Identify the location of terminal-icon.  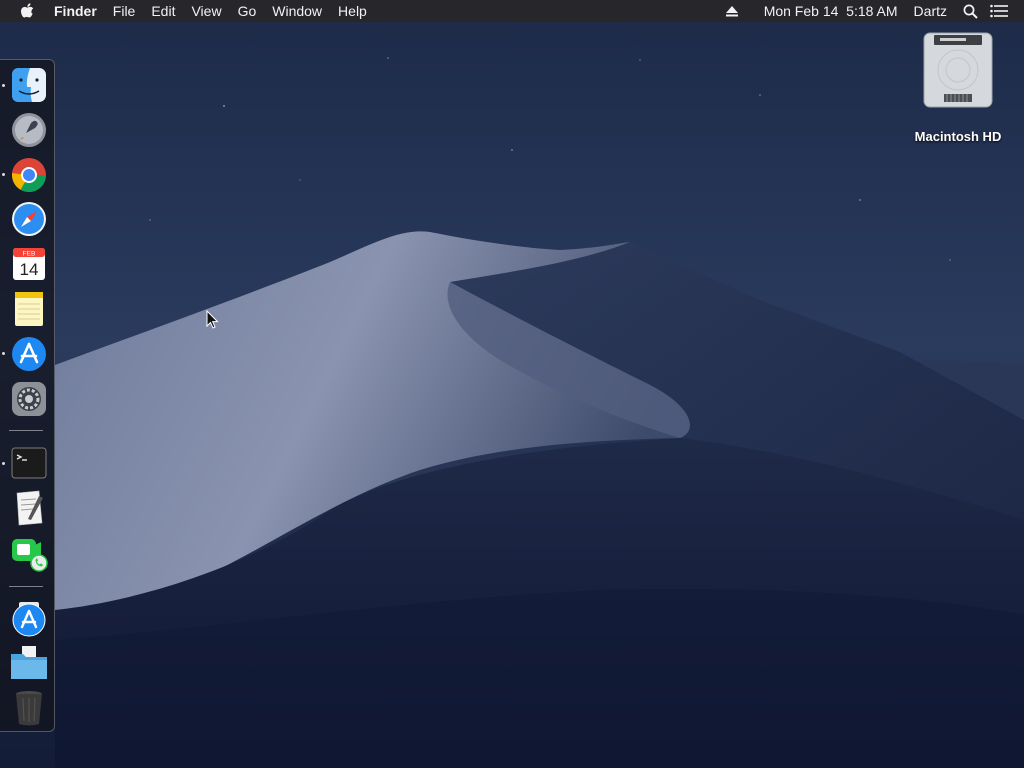
(29, 463).